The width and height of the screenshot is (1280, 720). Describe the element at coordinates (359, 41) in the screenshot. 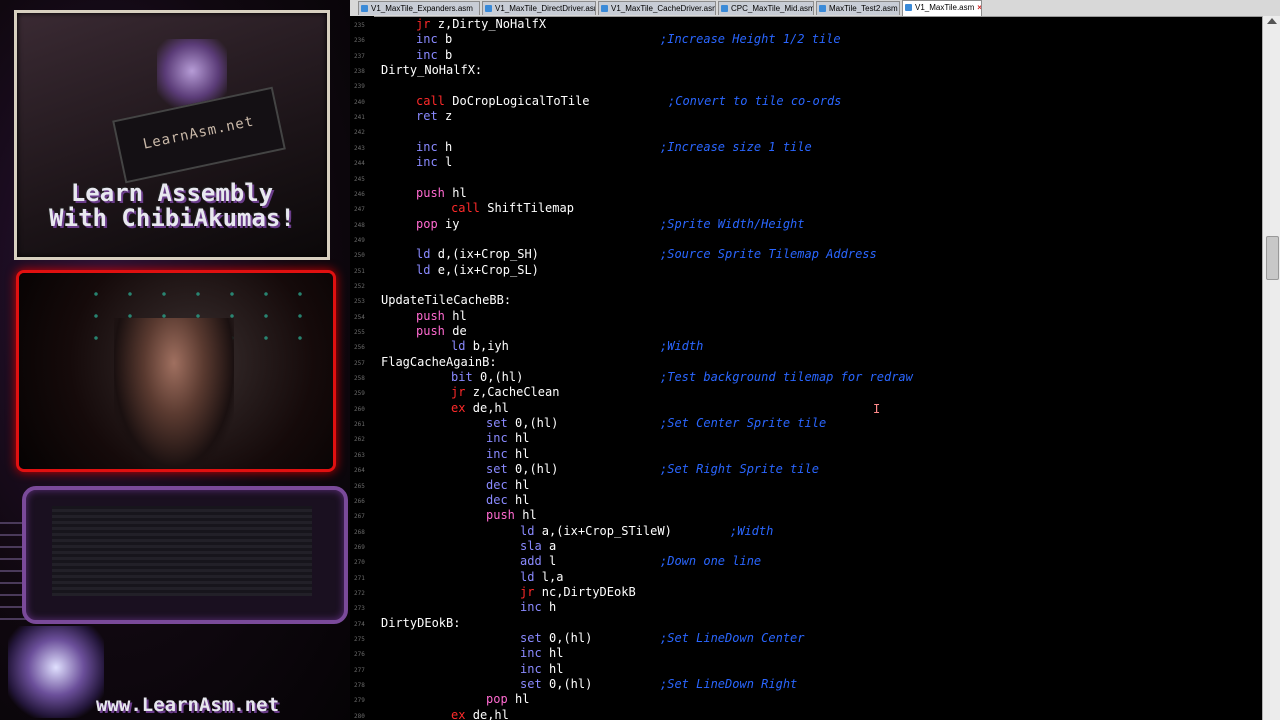

I see `line-number: 236` at that location.